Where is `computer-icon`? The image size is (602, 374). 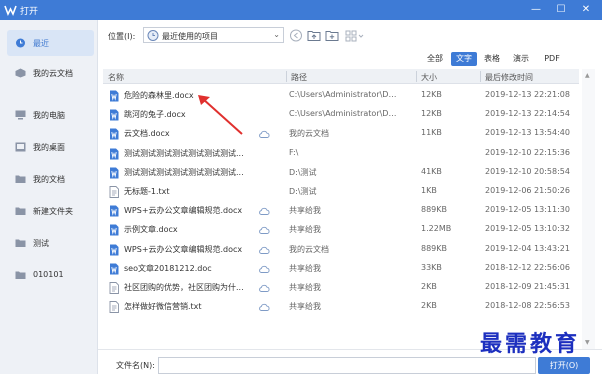 computer-icon is located at coordinates (20, 115).